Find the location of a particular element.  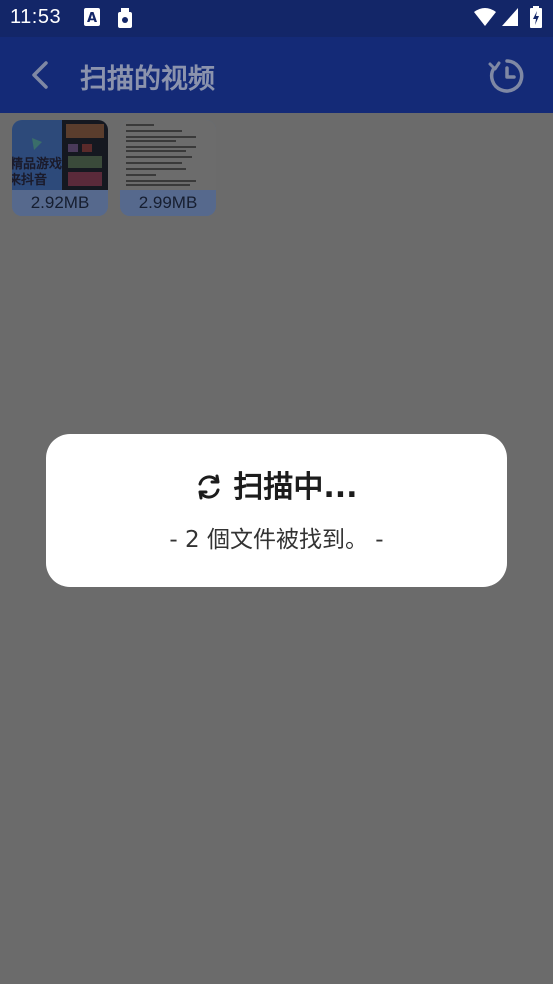

app-a-notification-icon: A is located at coordinates (92, 19).